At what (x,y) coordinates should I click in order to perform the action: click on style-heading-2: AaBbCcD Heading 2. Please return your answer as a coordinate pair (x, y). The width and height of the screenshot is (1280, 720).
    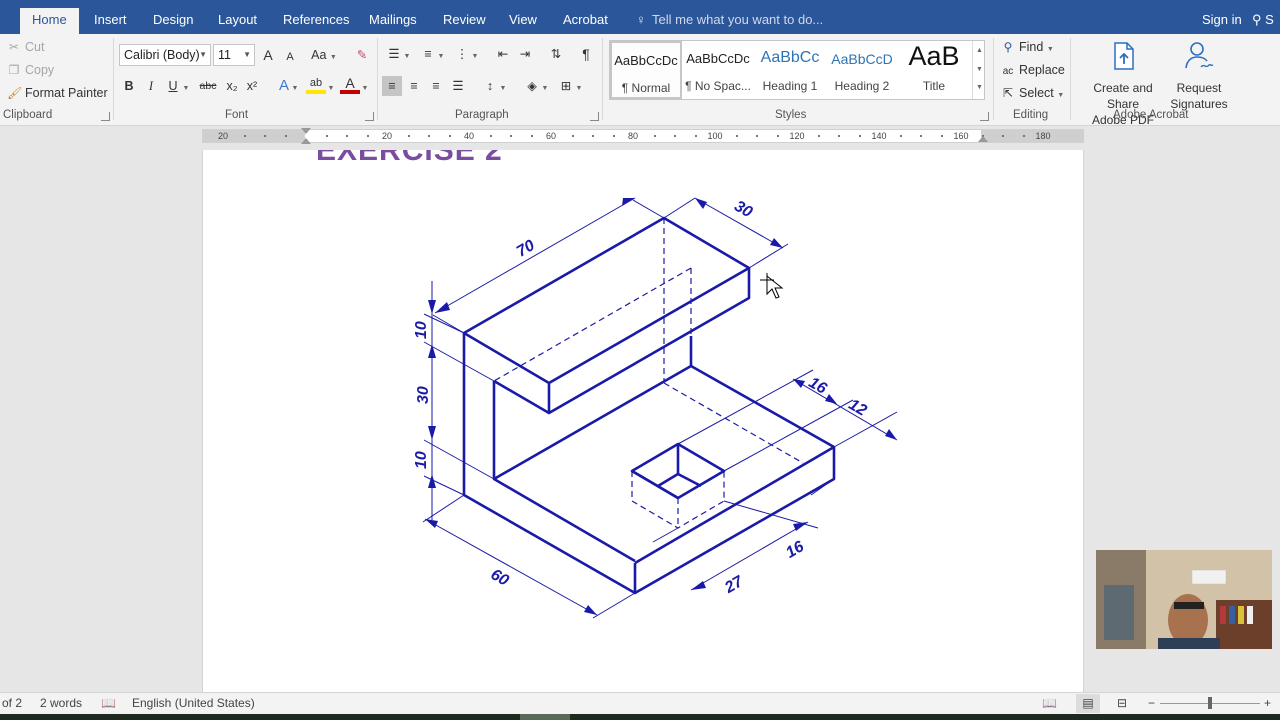
    Looking at the image, I should click on (862, 70).